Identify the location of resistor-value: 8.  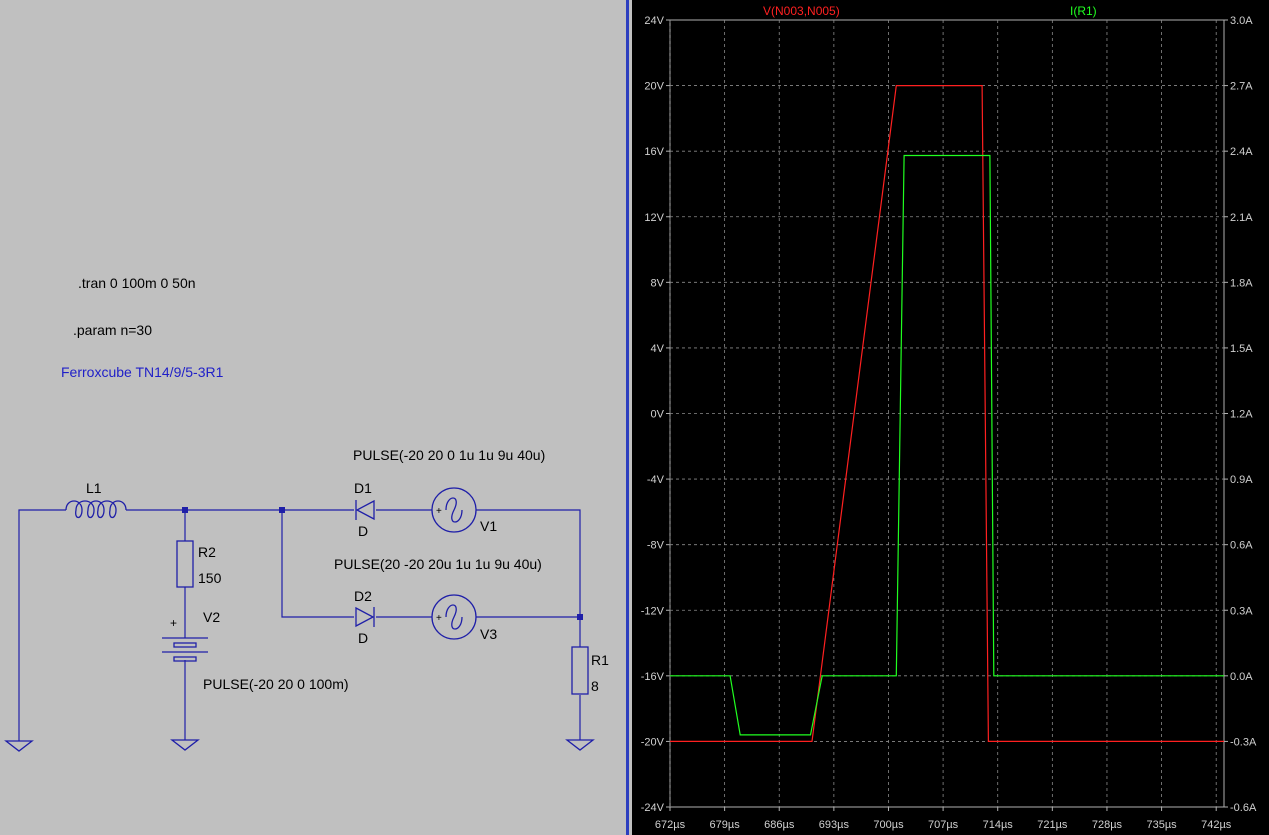
(595, 686).